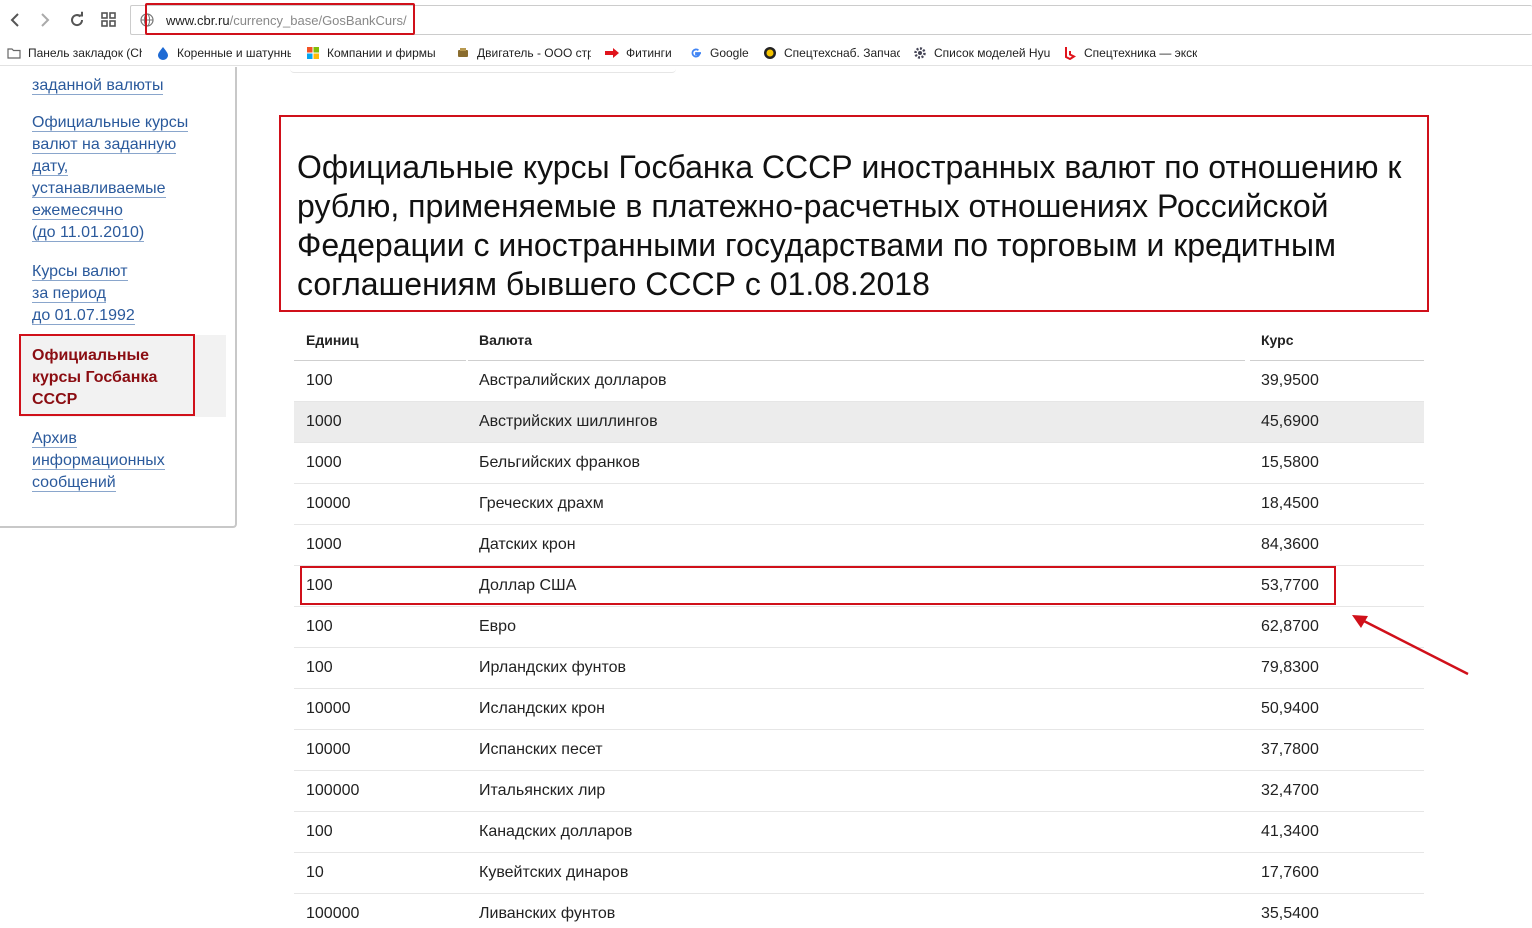 The image size is (1532, 928). I want to click on tiles-icon, so click(313, 53).